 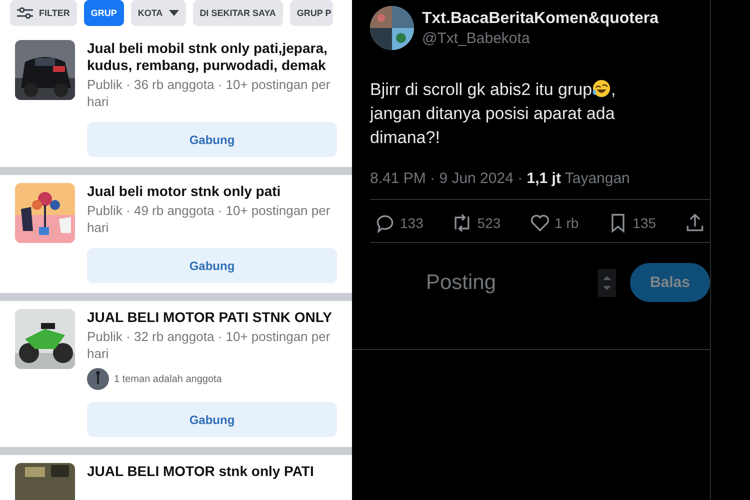 What do you see at coordinates (399, 223) in the screenshot?
I see `reply-button: 133` at bounding box center [399, 223].